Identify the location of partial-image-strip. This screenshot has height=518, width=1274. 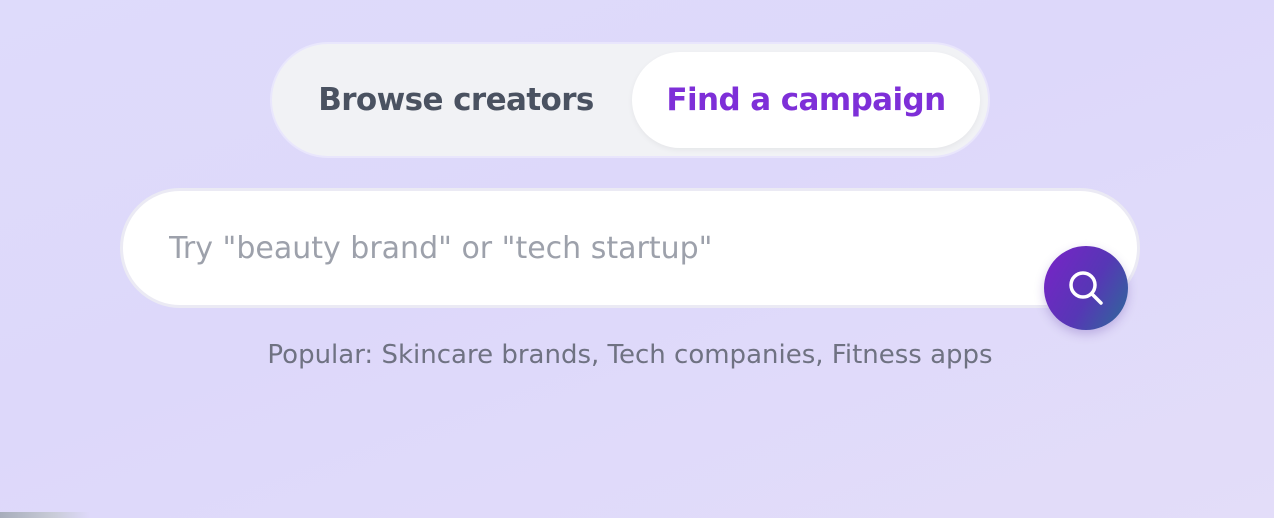
(45, 515).